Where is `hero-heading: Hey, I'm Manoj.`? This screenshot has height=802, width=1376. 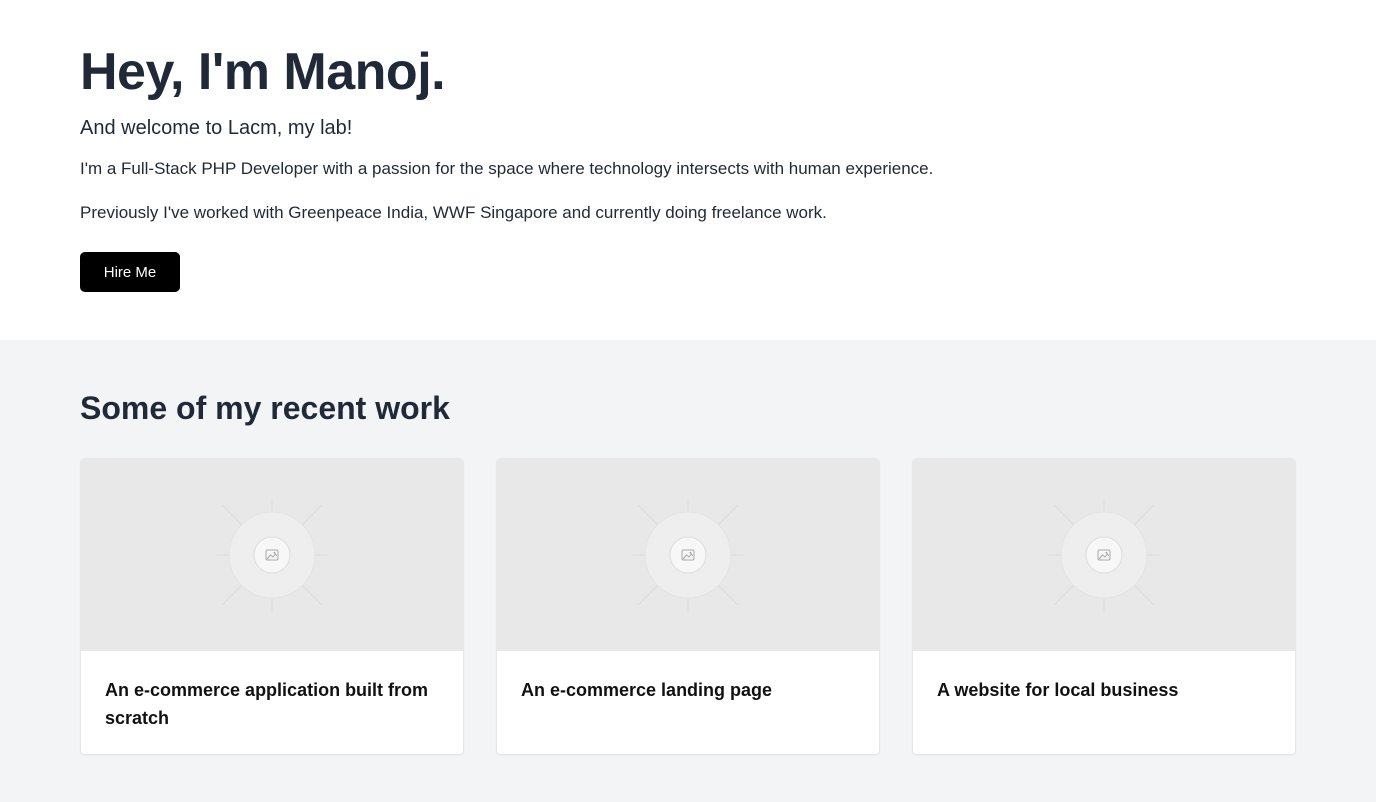
hero-heading: Hey, I'm Manoj. is located at coordinates (263, 72).